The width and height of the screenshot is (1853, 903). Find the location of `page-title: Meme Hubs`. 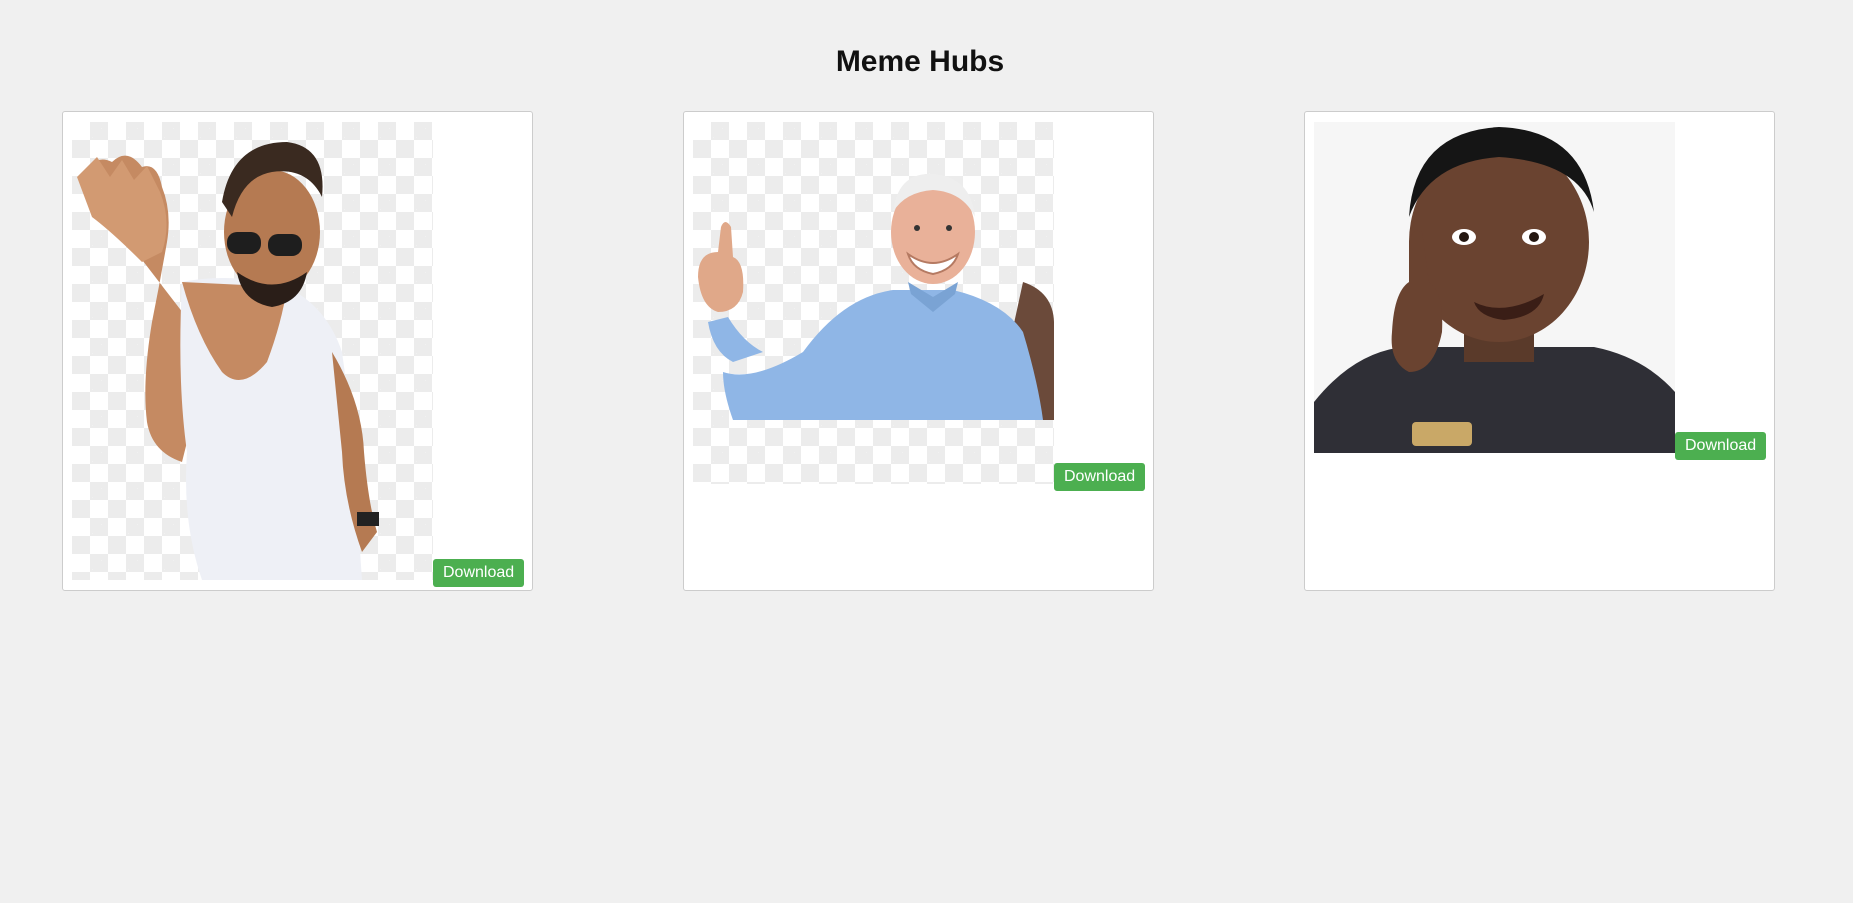

page-title: Meme Hubs is located at coordinates (920, 61).